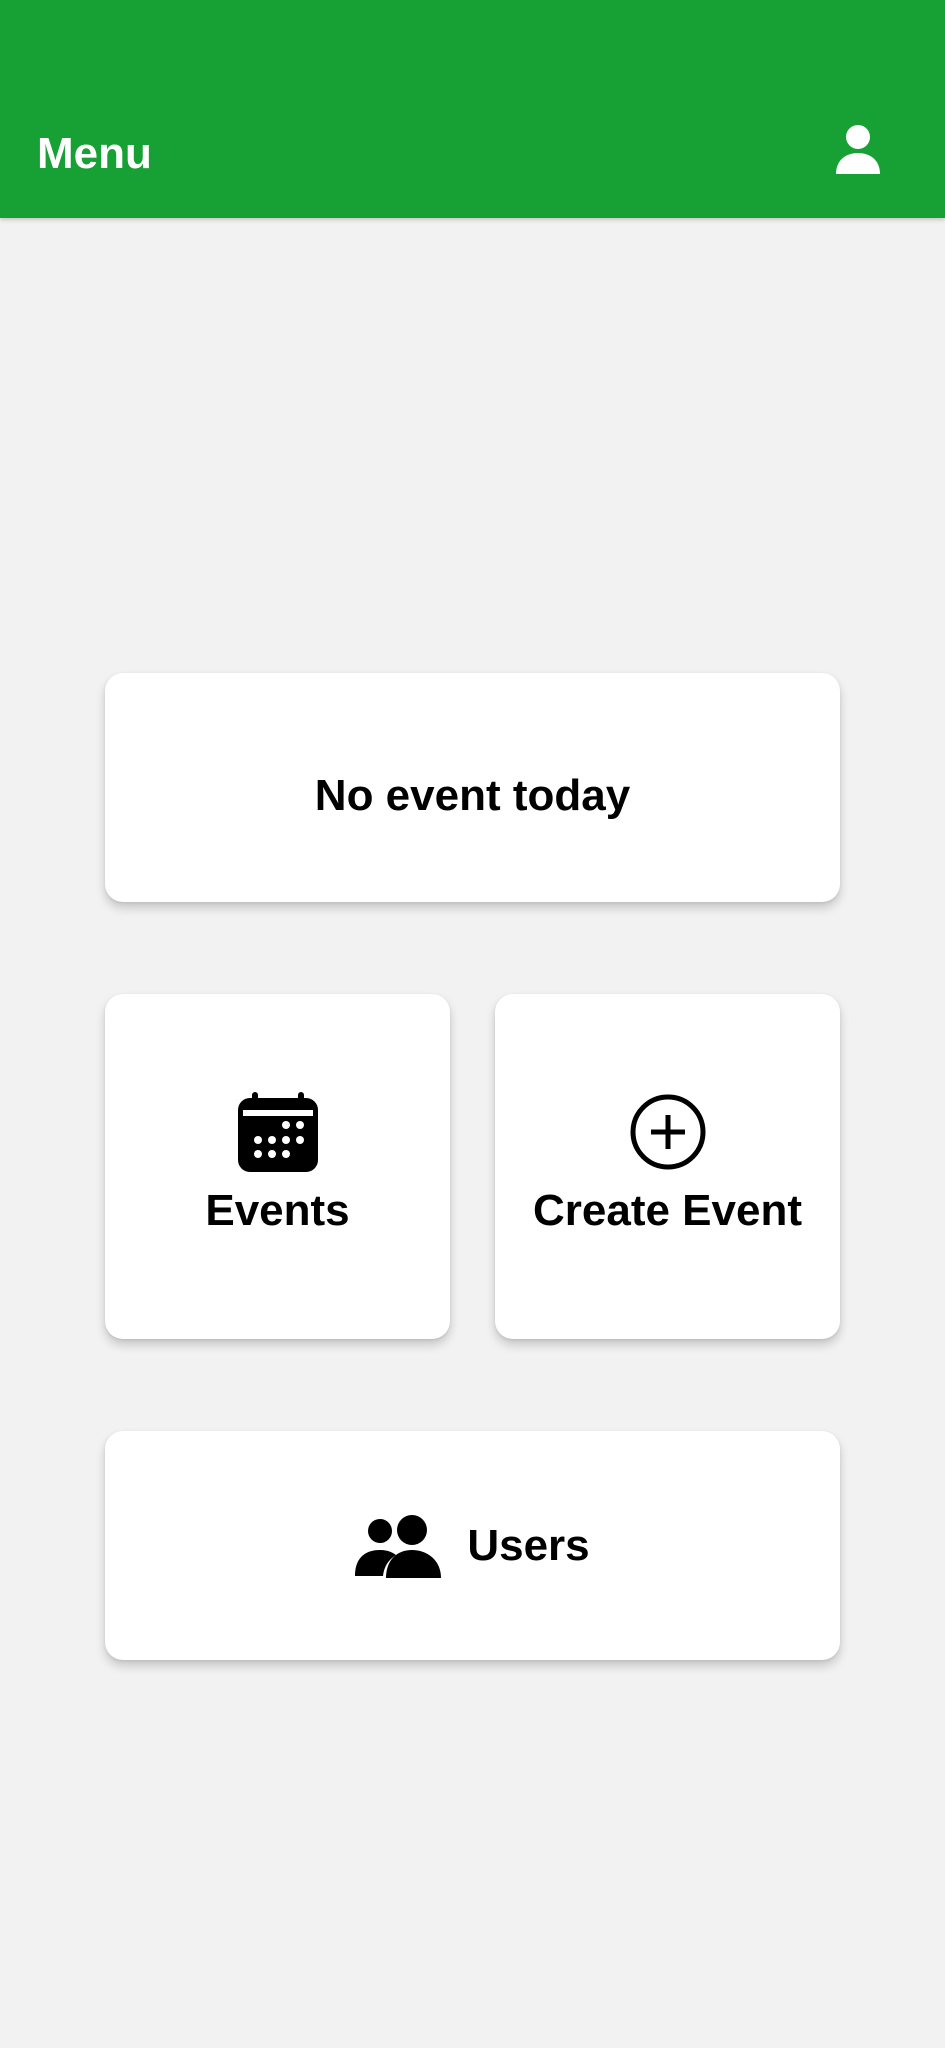  Describe the element at coordinates (277, 1210) in the screenshot. I see `events-label: Events` at that location.